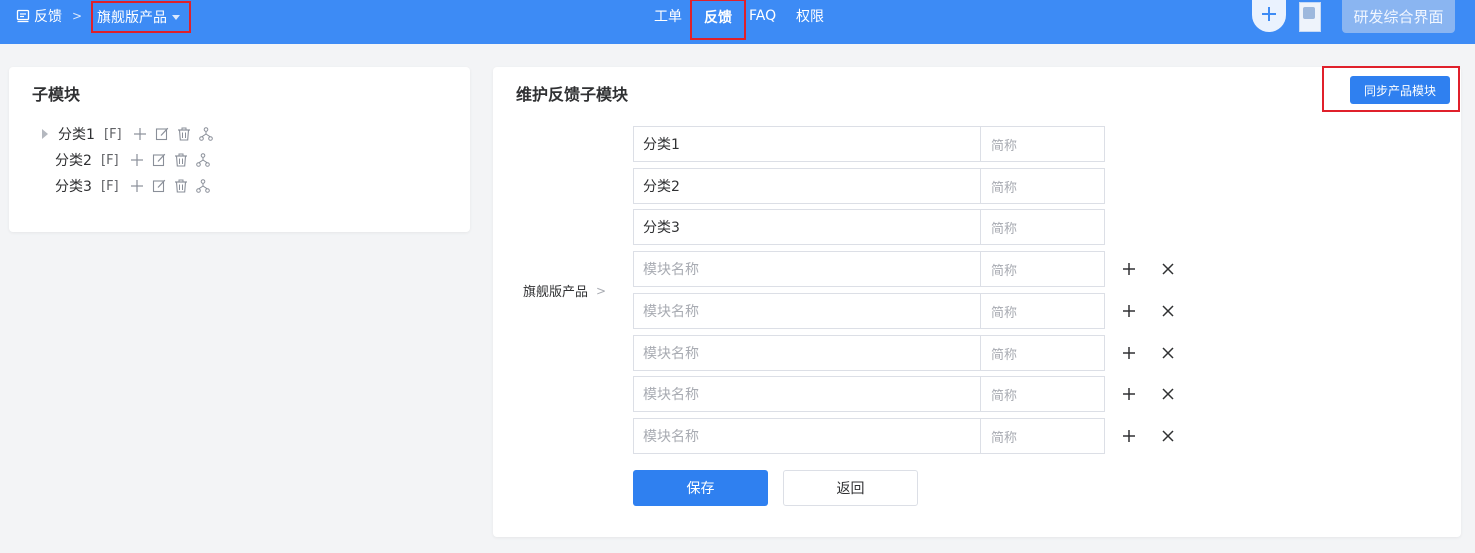 This screenshot has width=1475, height=553. Describe the element at coordinates (807, 227) in the screenshot. I see `module-name-input: 分类3` at that location.